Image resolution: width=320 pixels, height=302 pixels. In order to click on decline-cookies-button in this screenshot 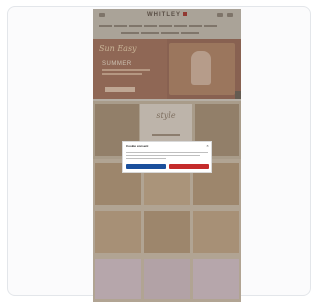, I will do `click(189, 166)`.